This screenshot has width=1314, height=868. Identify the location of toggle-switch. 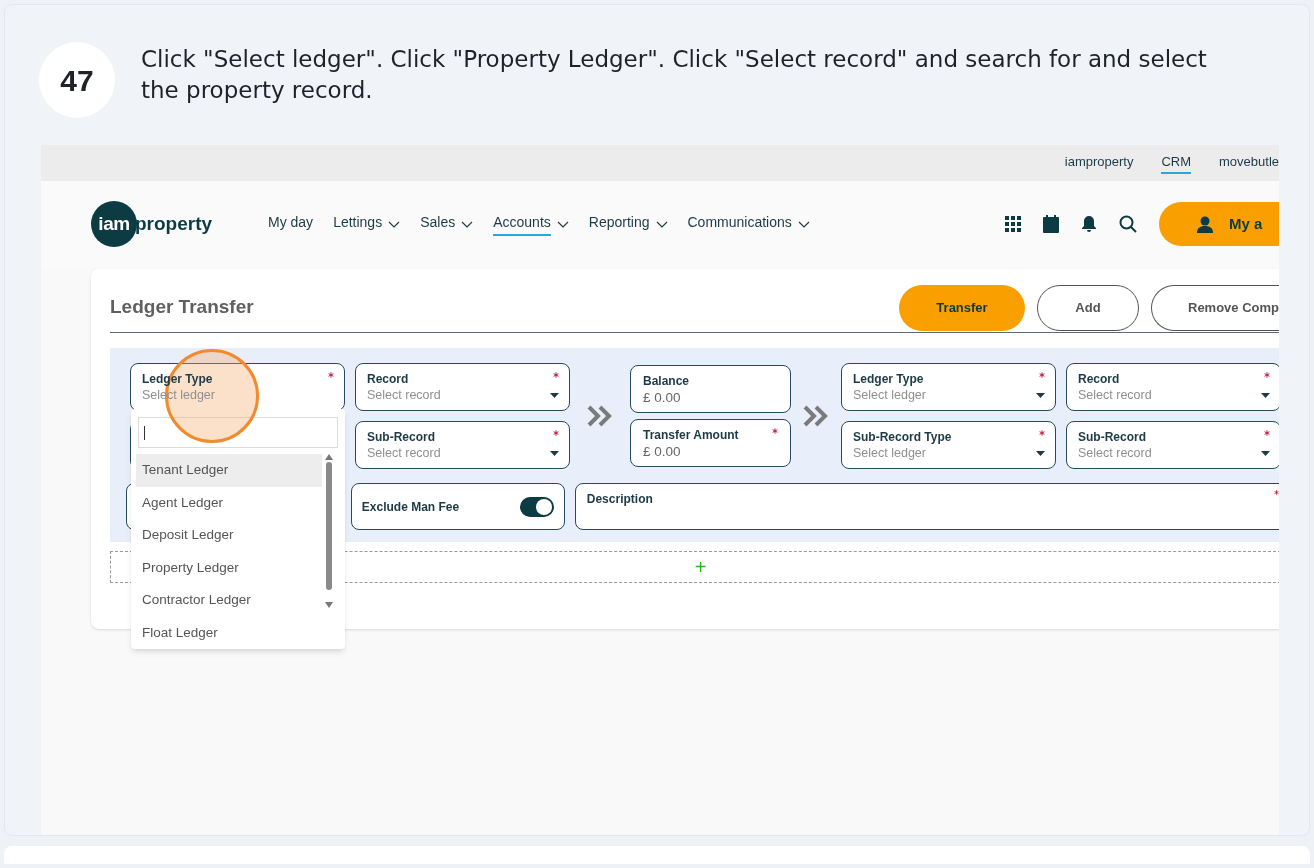
(536, 506).